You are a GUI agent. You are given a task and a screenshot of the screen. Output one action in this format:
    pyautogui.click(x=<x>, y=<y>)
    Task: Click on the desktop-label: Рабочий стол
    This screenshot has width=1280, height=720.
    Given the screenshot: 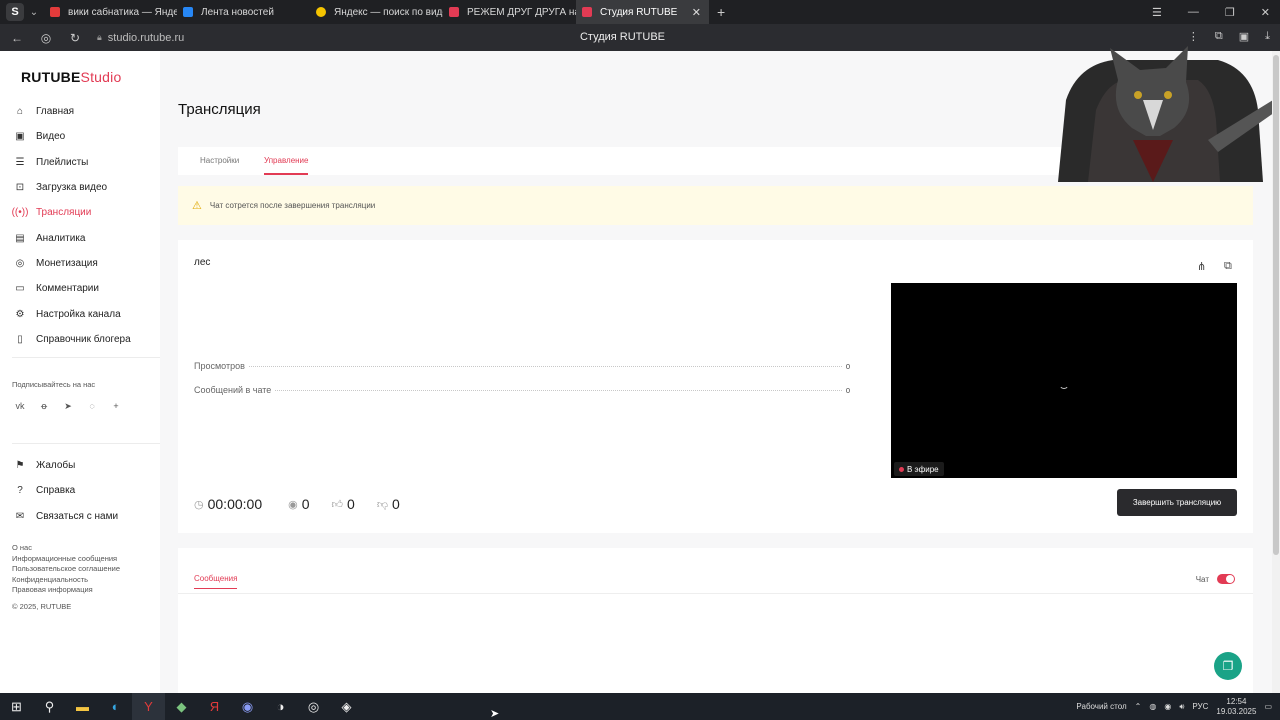 What is the action you would take?
    pyautogui.click(x=1101, y=706)
    